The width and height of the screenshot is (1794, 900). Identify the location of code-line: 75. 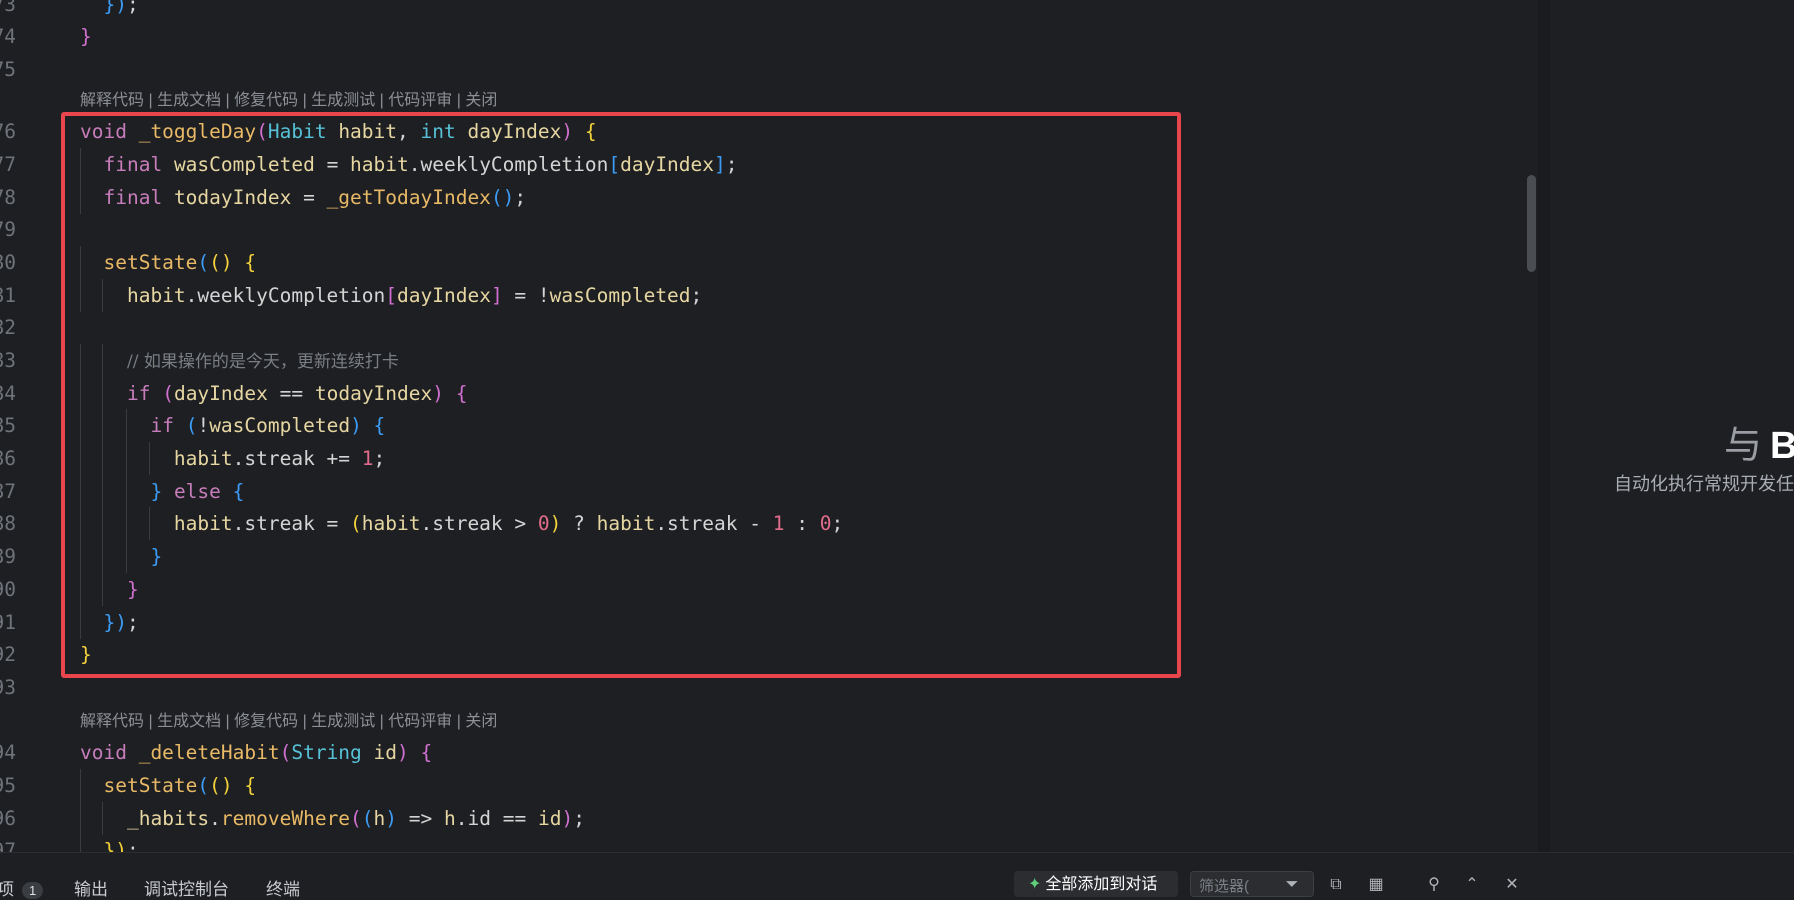
(750, 69).